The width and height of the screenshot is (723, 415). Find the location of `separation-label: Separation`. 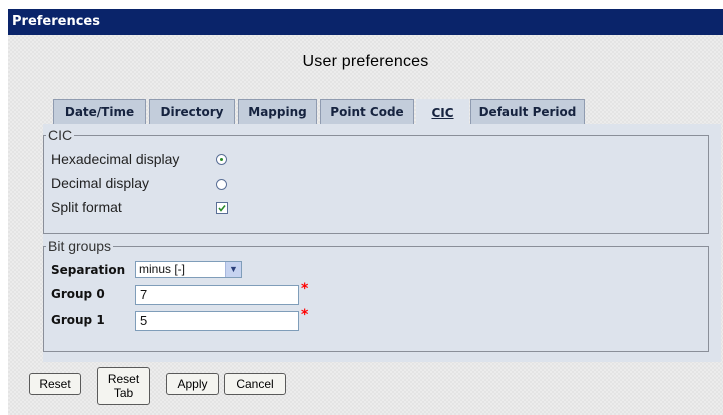

separation-label: Separation is located at coordinates (88, 270).